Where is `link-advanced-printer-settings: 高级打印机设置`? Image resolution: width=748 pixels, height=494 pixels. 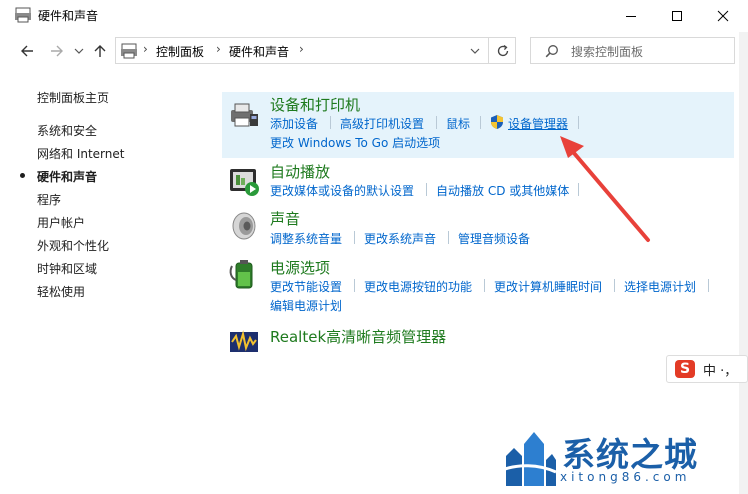
link-advanced-printer-settings: 高级打印机设置 is located at coordinates (382, 123).